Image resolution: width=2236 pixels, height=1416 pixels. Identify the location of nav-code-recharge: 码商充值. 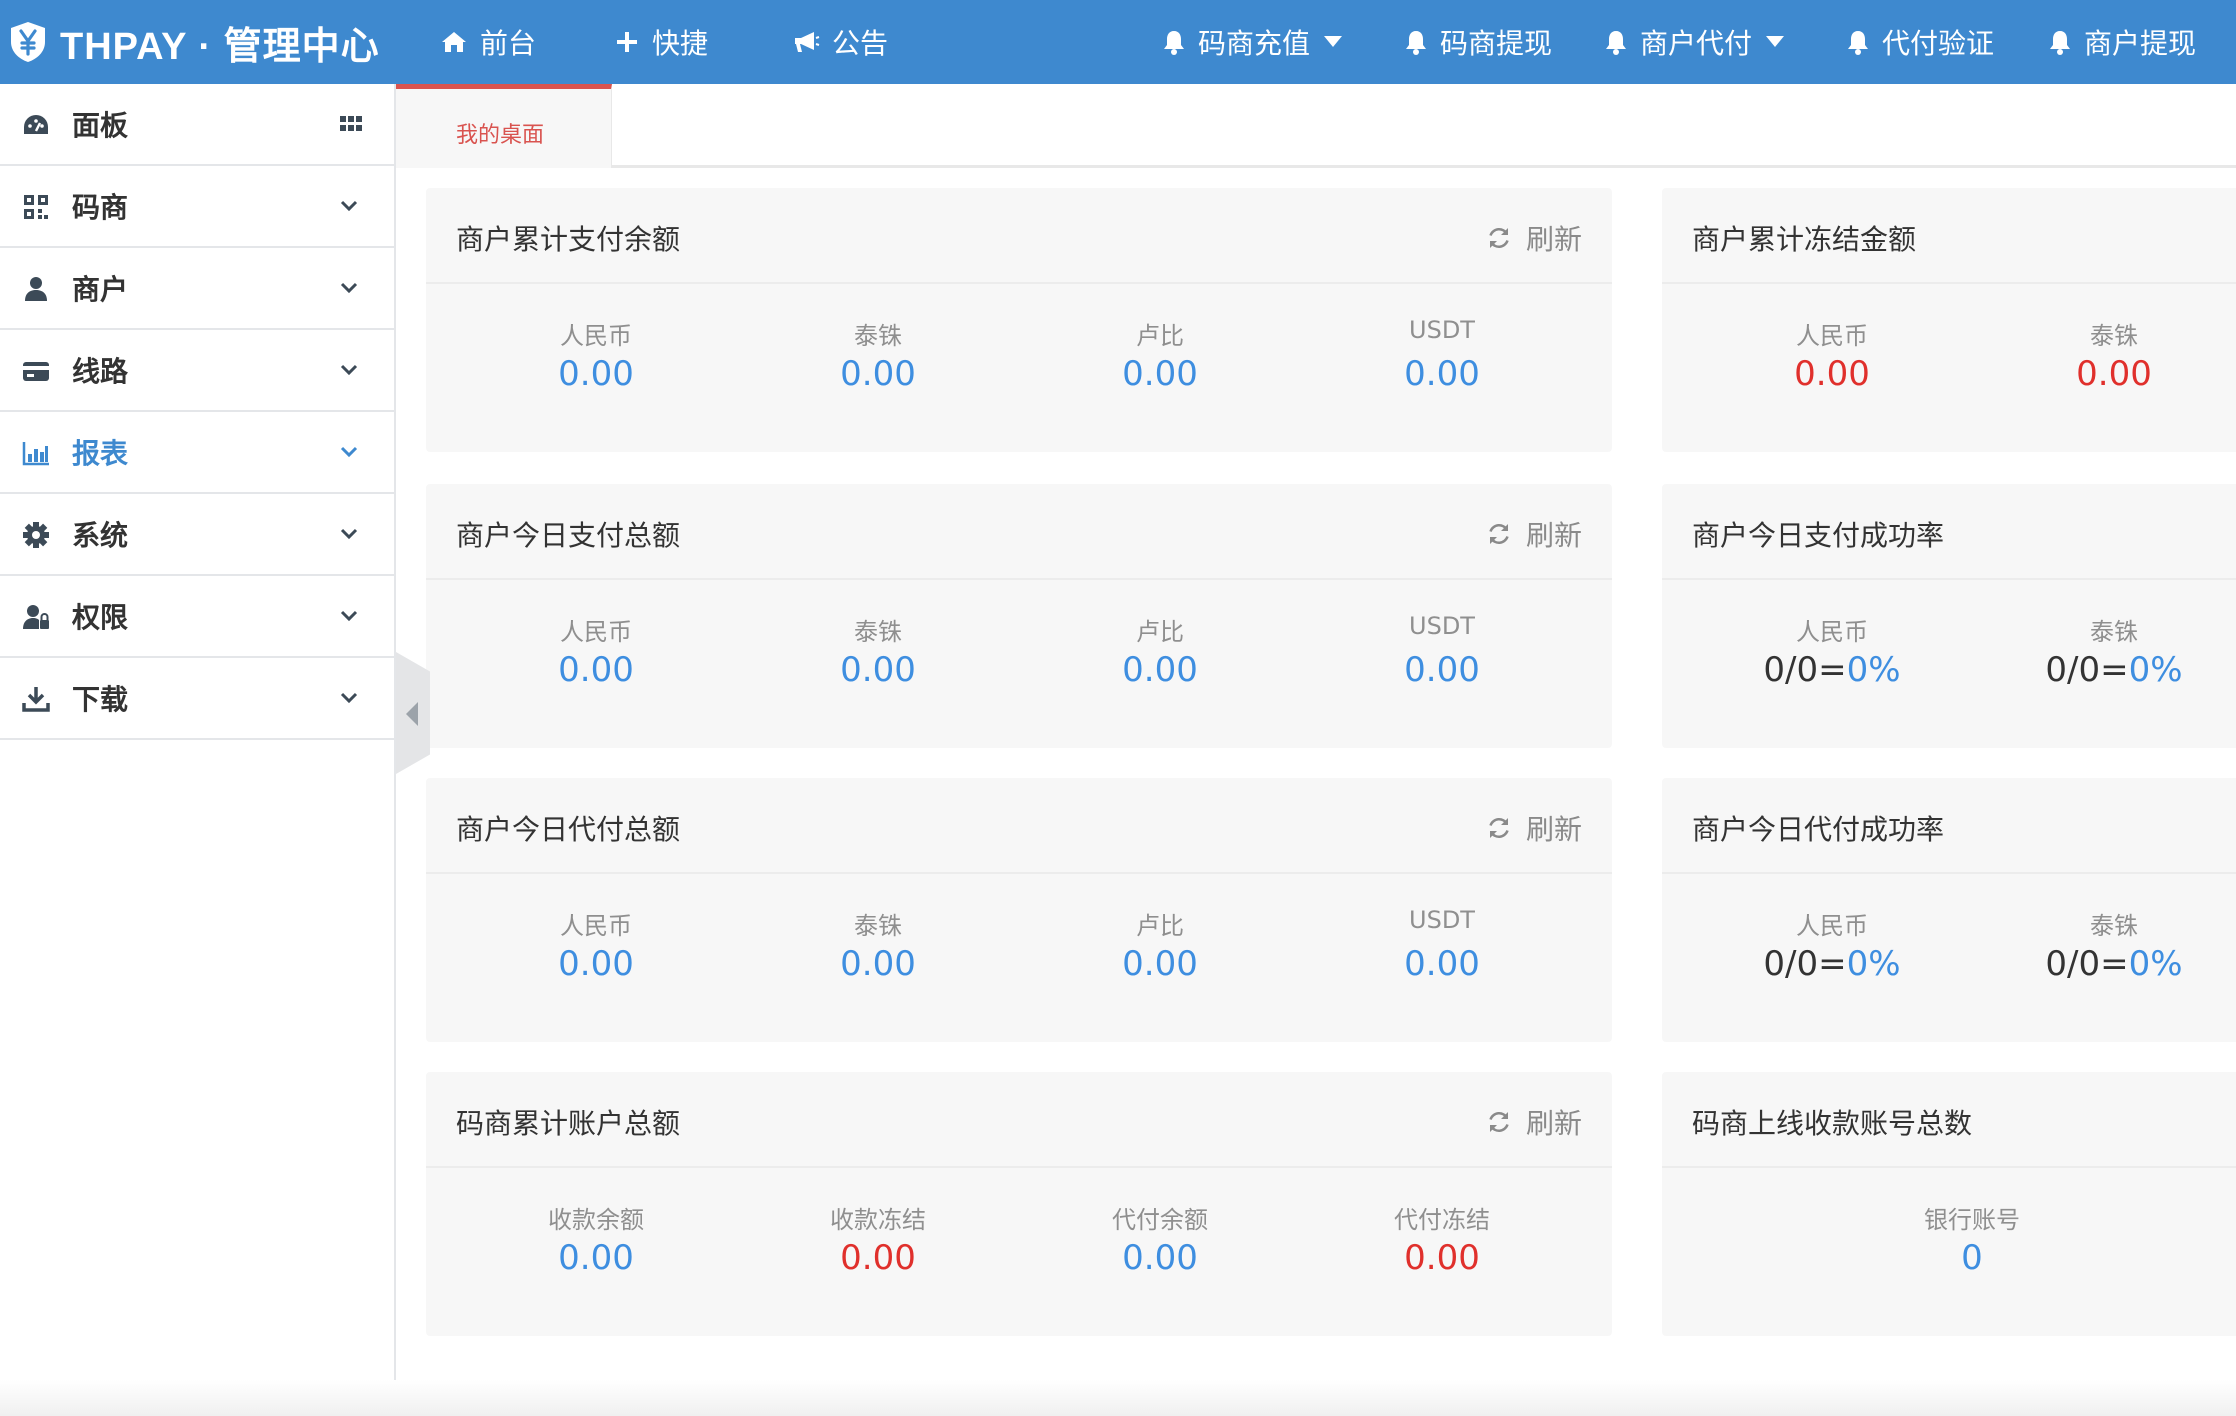
(1252, 42).